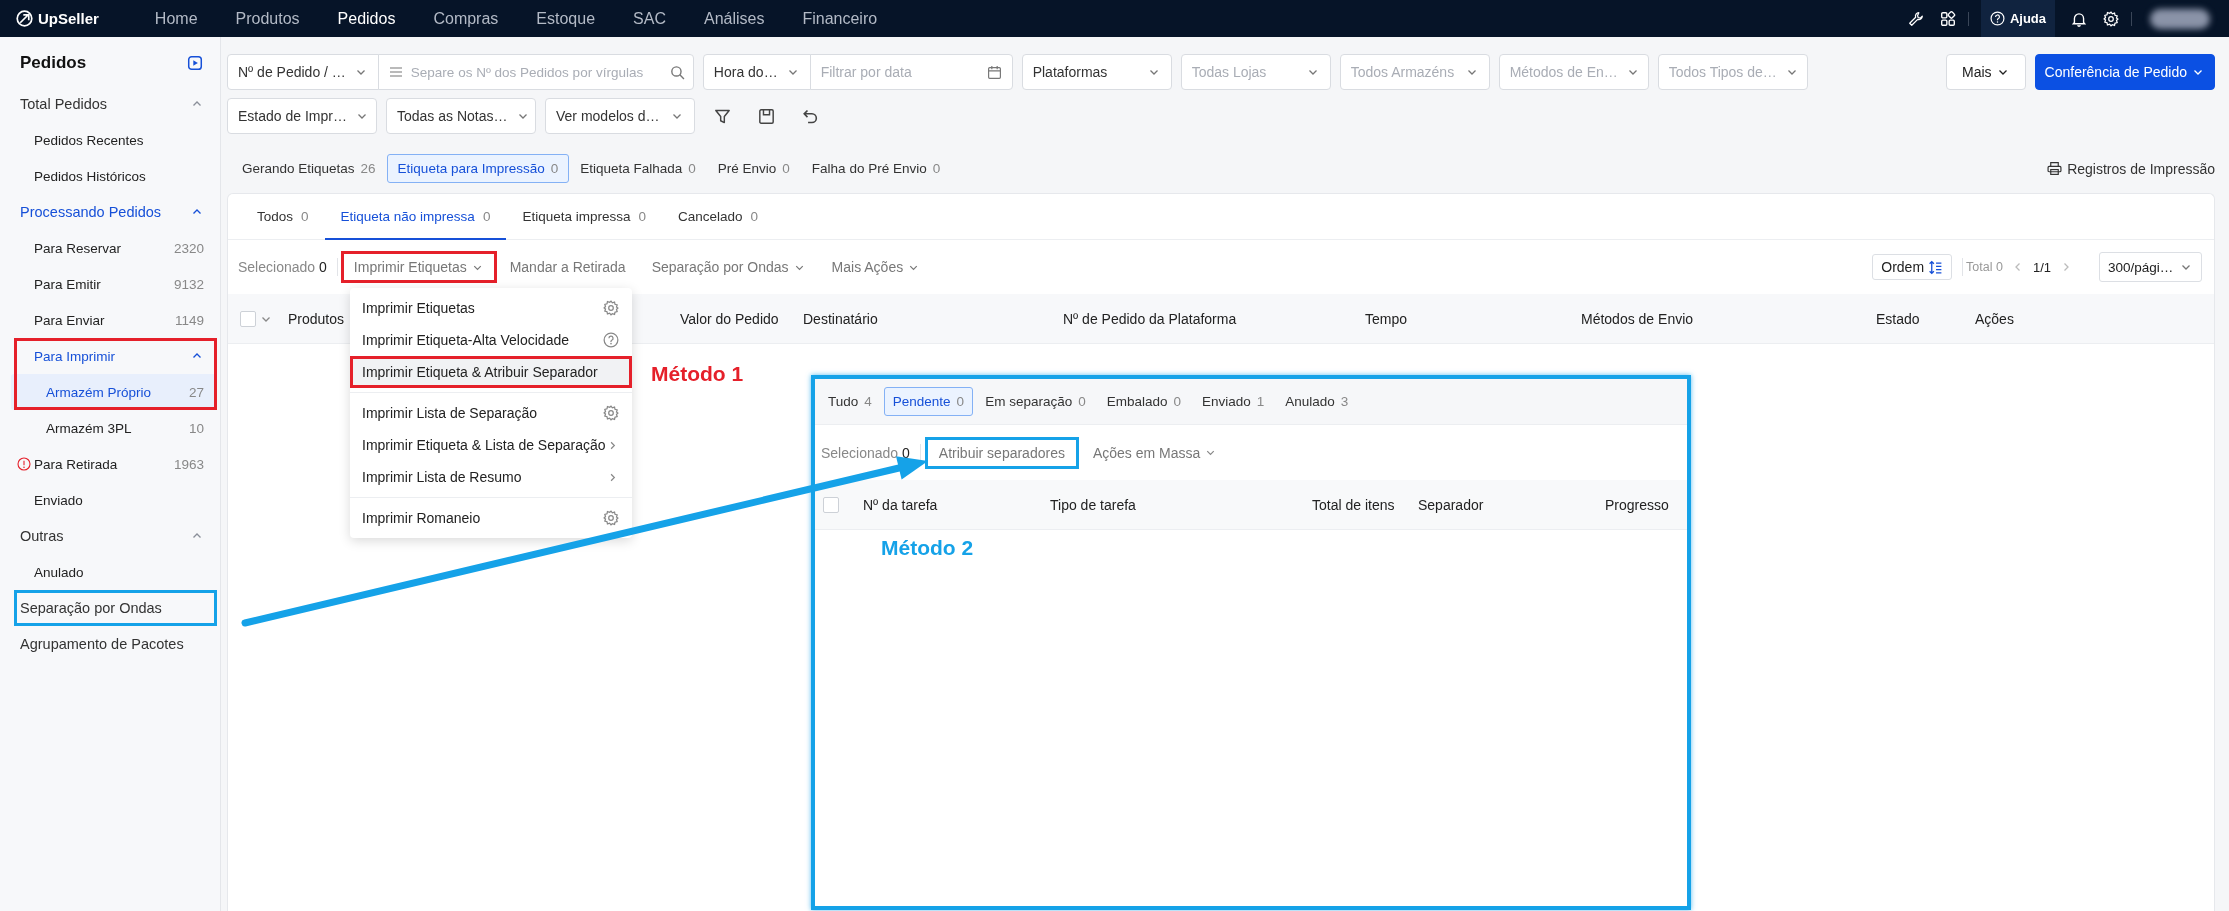  Describe the element at coordinates (850, 401) in the screenshot. I see `tab: Tudo 4` at that location.